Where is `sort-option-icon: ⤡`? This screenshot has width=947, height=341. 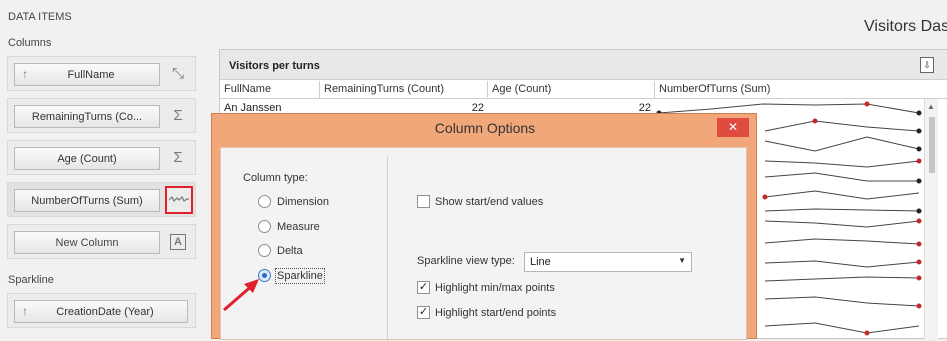 sort-option-icon: ⤡ is located at coordinates (178, 74).